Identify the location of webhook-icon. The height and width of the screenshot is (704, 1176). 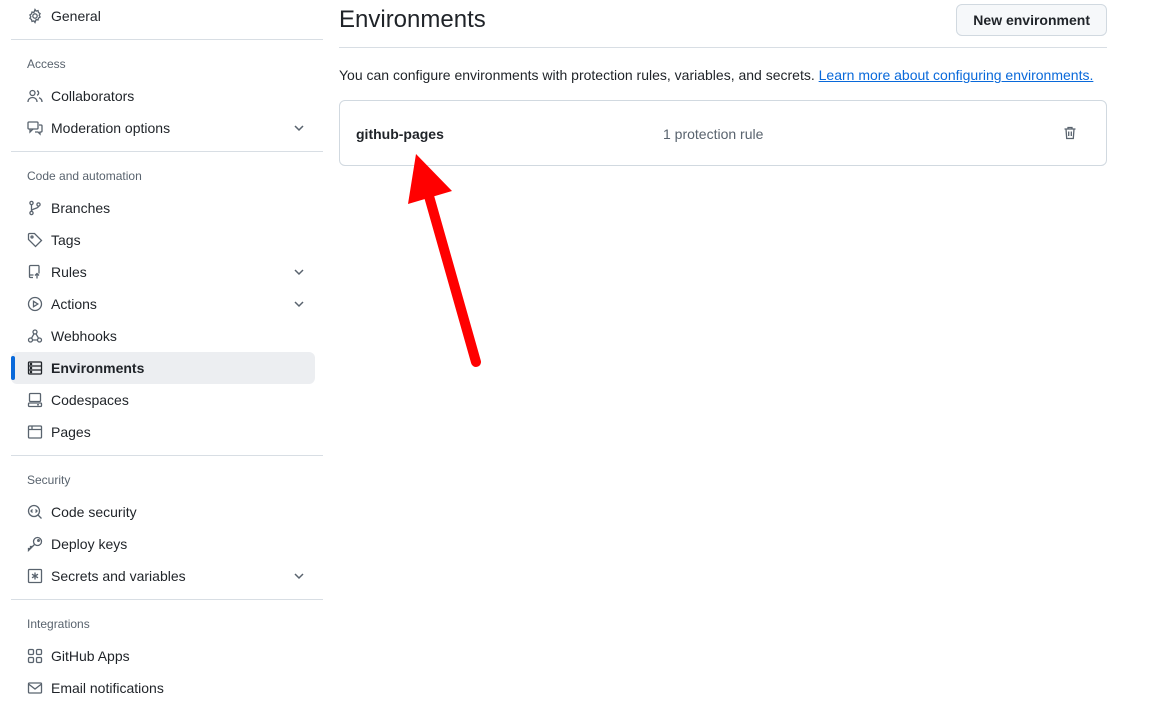
(35, 336).